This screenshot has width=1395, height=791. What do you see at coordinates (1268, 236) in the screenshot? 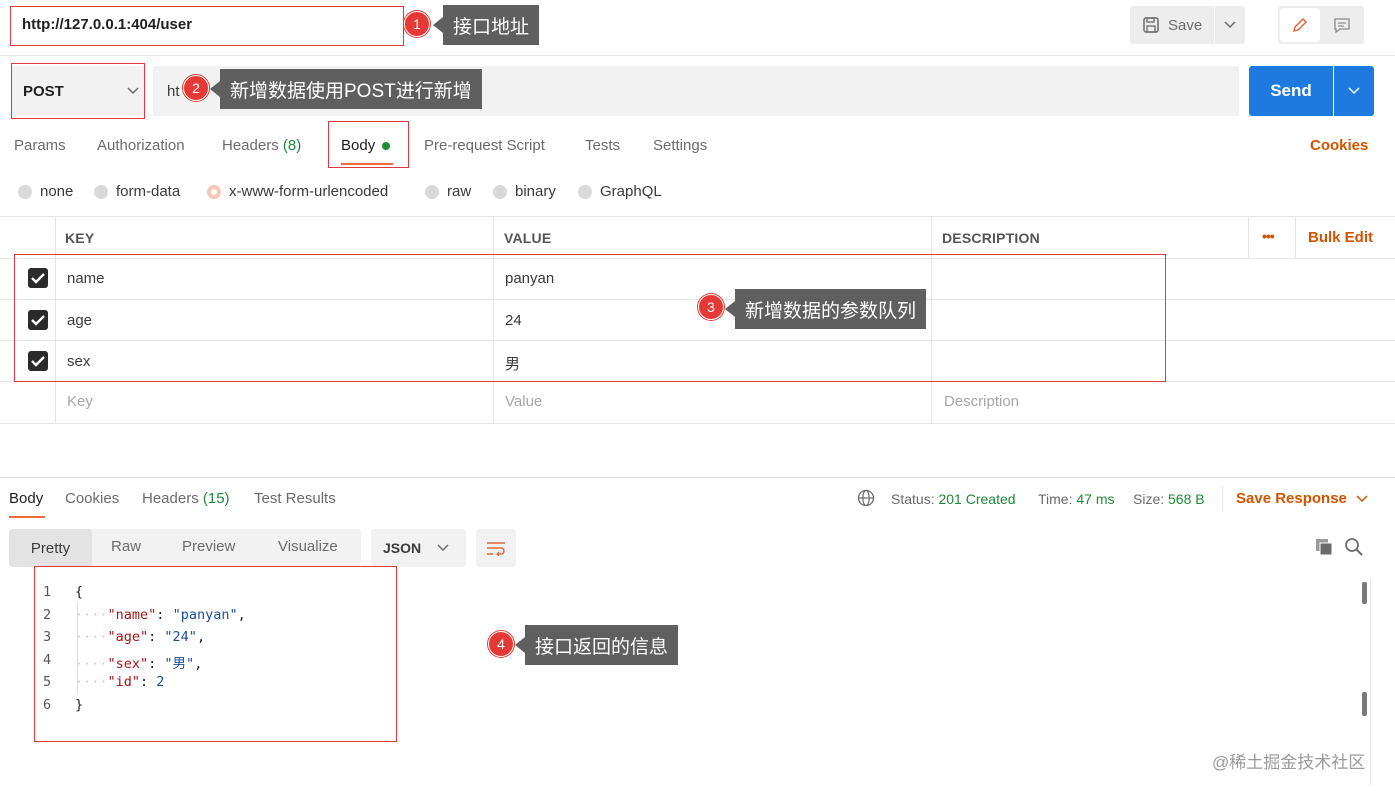
I see `more-options-icon: •••` at bounding box center [1268, 236].